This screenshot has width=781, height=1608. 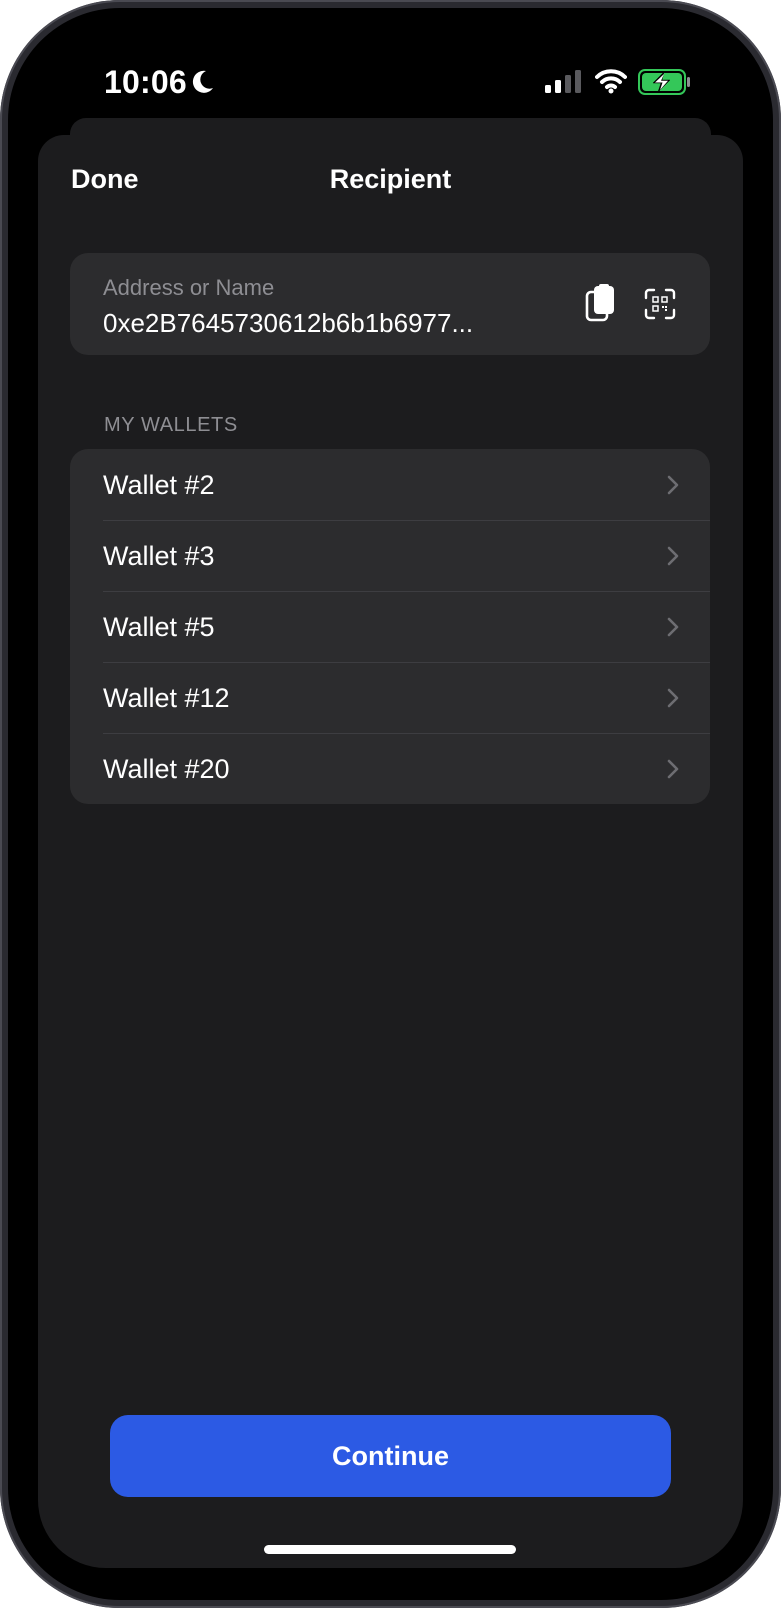 I want to click on moon-icon, so click(x=202, y=81).